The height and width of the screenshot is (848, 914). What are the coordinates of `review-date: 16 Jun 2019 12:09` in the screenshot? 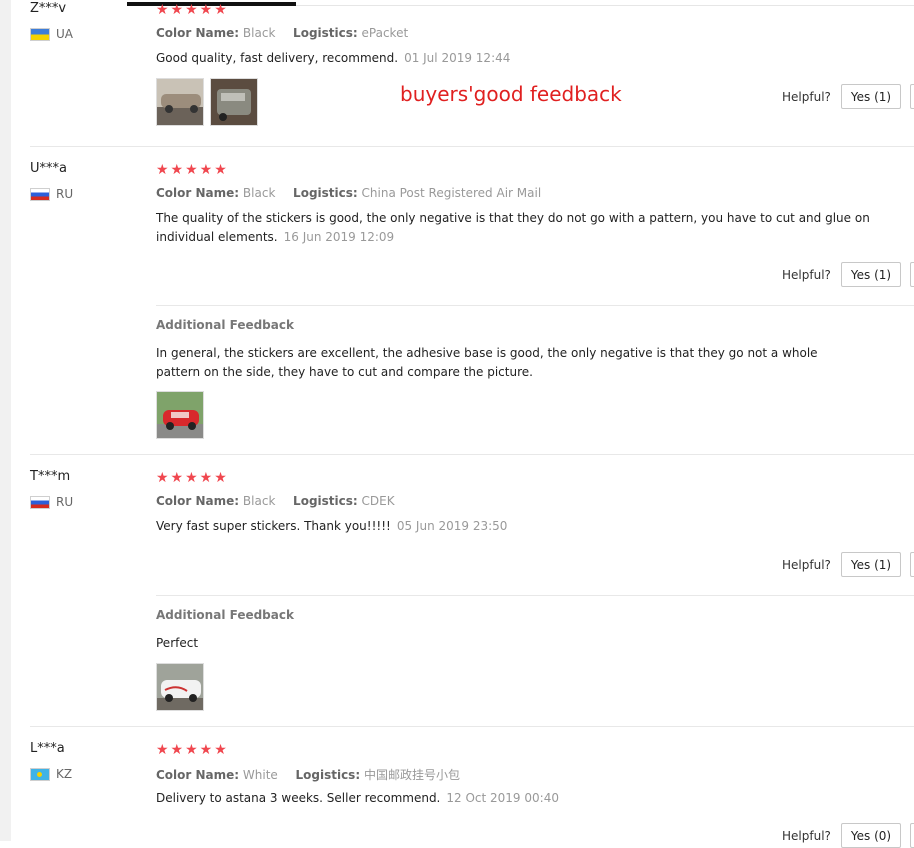 It's located at (339, 237).